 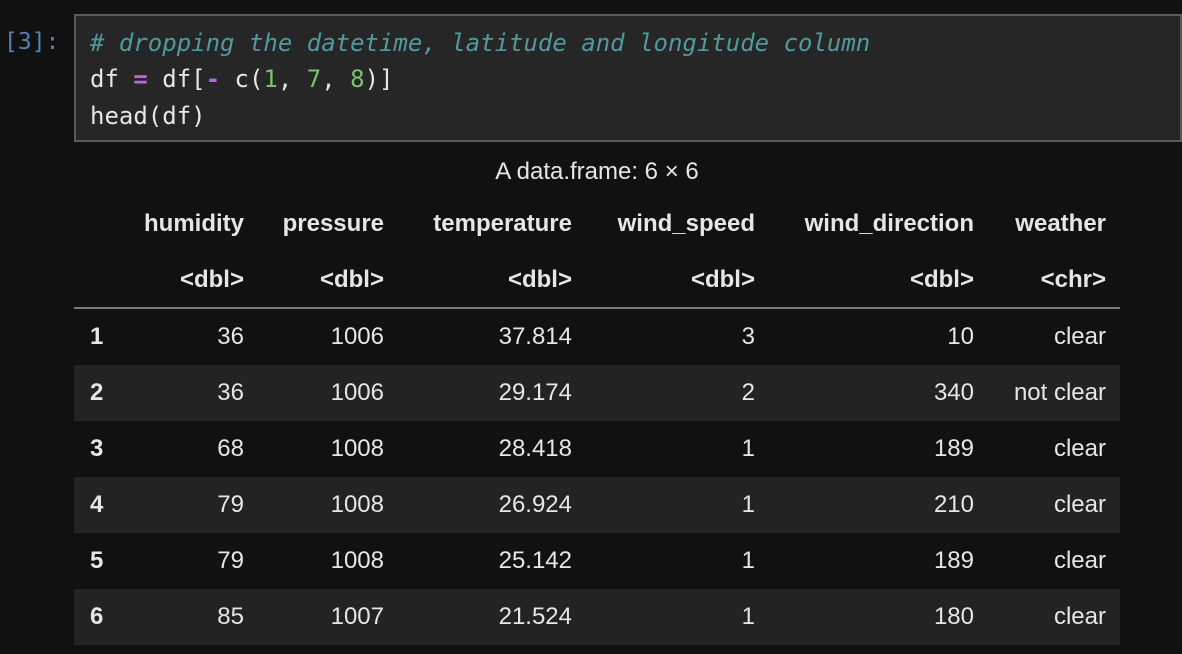 What do you see at coordinates (270, 79) in the screenshot?
I see `code-number: 1` at bounding box center [270, 79].